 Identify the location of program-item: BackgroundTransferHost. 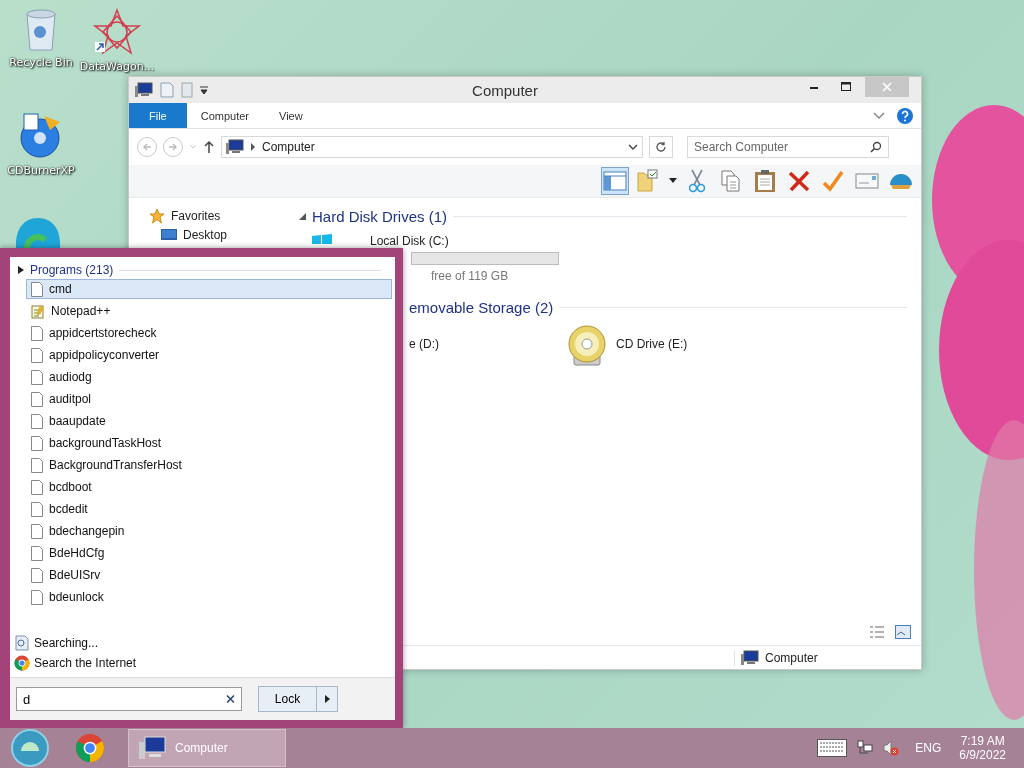
(209, 465).